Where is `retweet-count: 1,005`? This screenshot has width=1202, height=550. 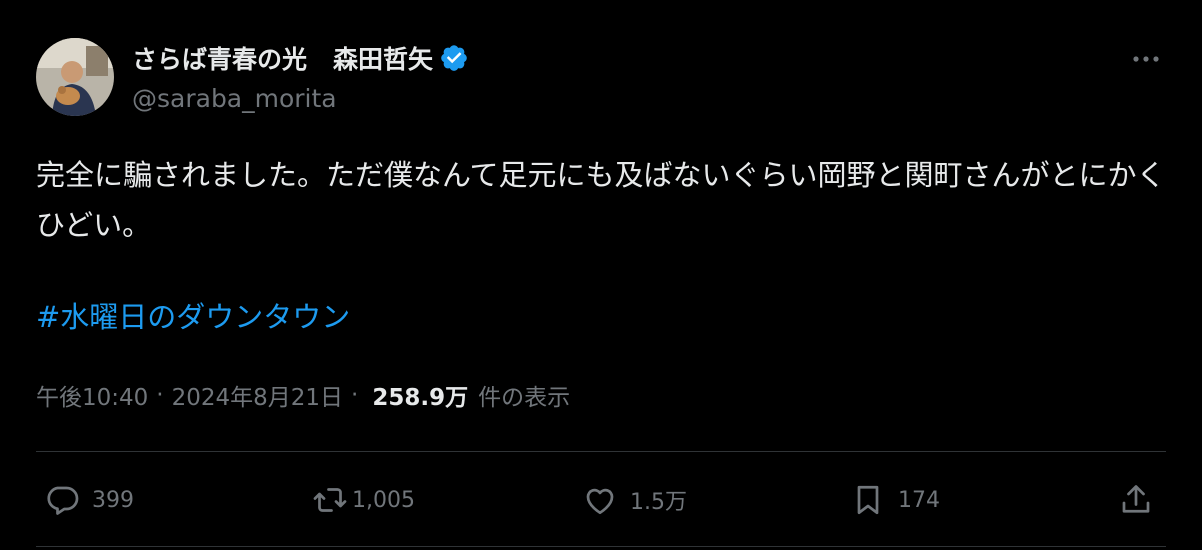
retweet-count: 1,005 is located at coordinates (383, 500).